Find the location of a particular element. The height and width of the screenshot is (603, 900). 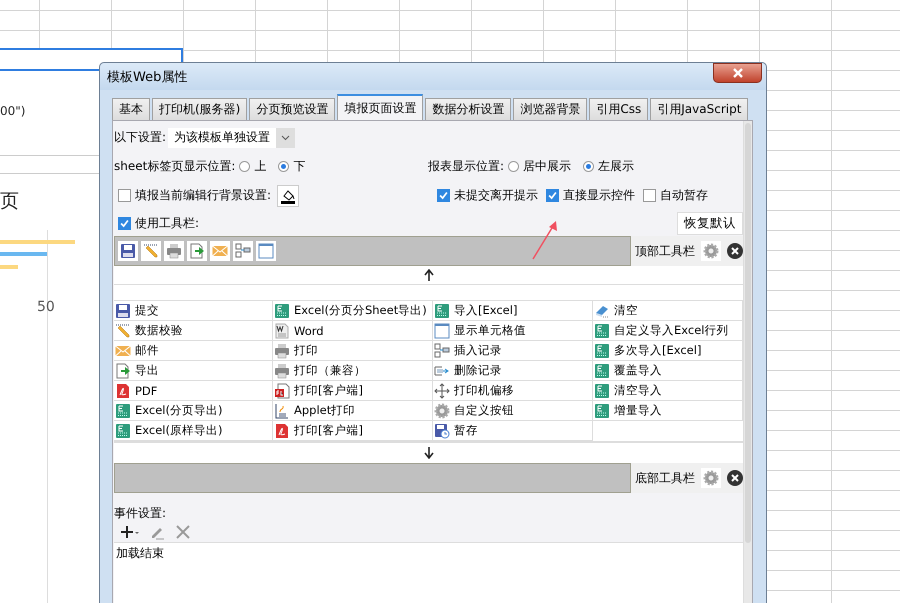

toolbar-option: 打印机偏移 is located at coordinates (513, 391).